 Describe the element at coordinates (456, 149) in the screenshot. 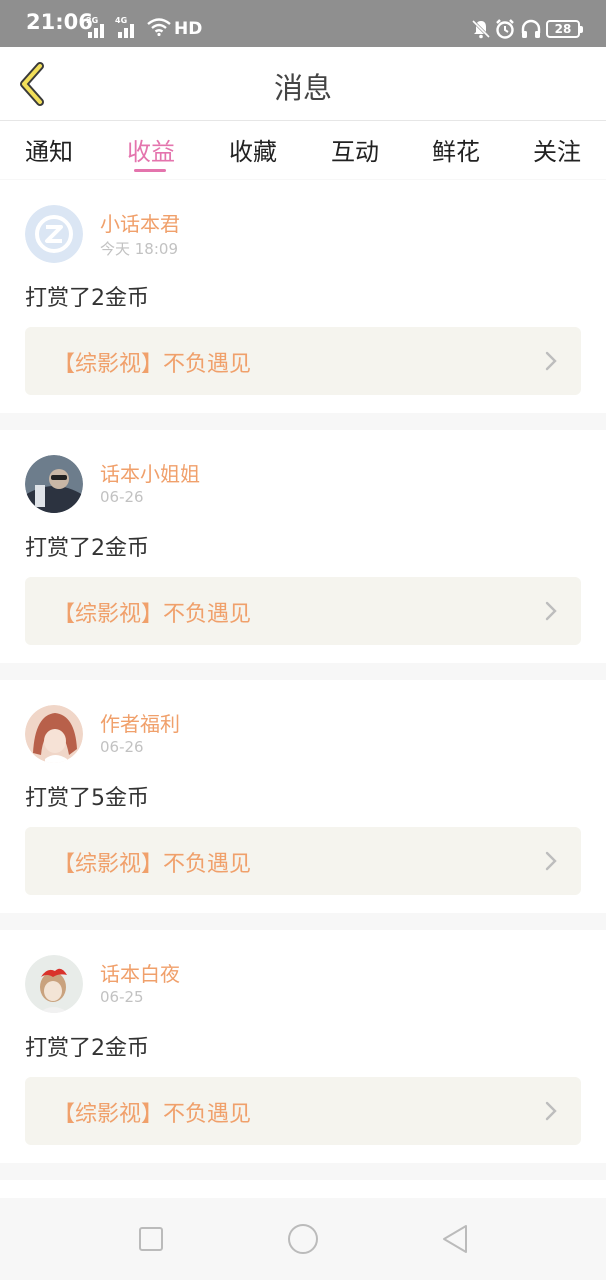

I see `tab-flowers: 鲜花` at that location.